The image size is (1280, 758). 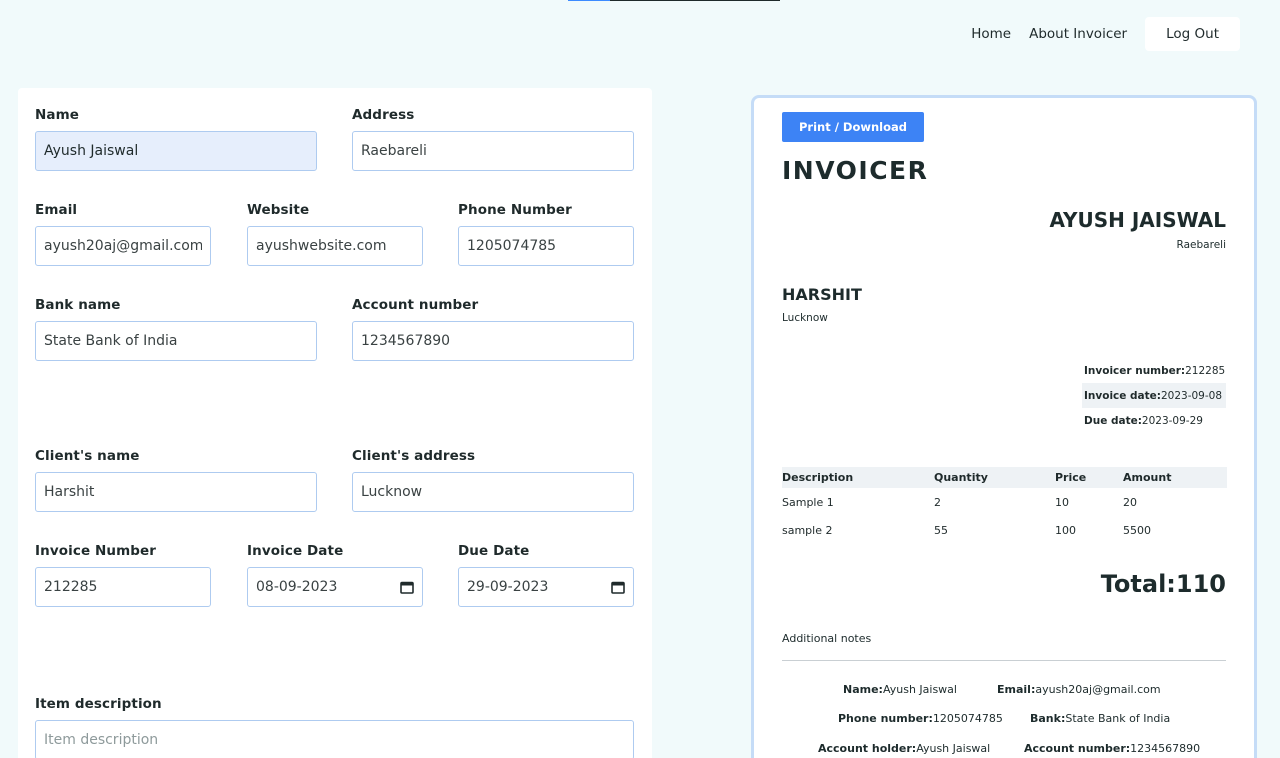 I want to click on account-number-input-value: 1234567890, so click(x=406, y=341).